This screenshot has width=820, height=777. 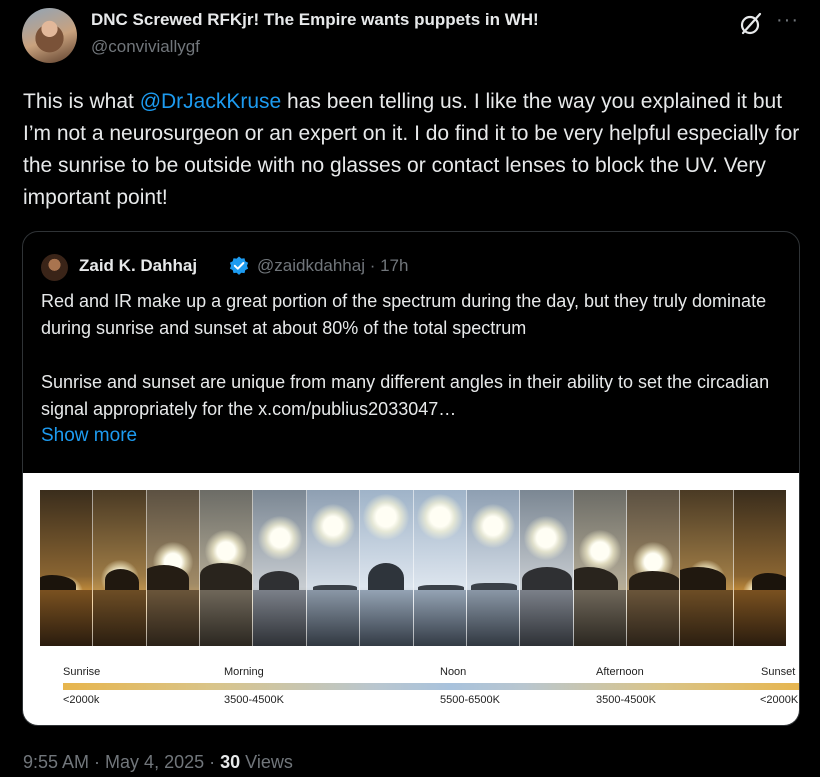 What do you see at coordinates (81, 700) in the screenshot?
I see `temp-label-sunrise: <2000k` at bounding box center [81, 700].